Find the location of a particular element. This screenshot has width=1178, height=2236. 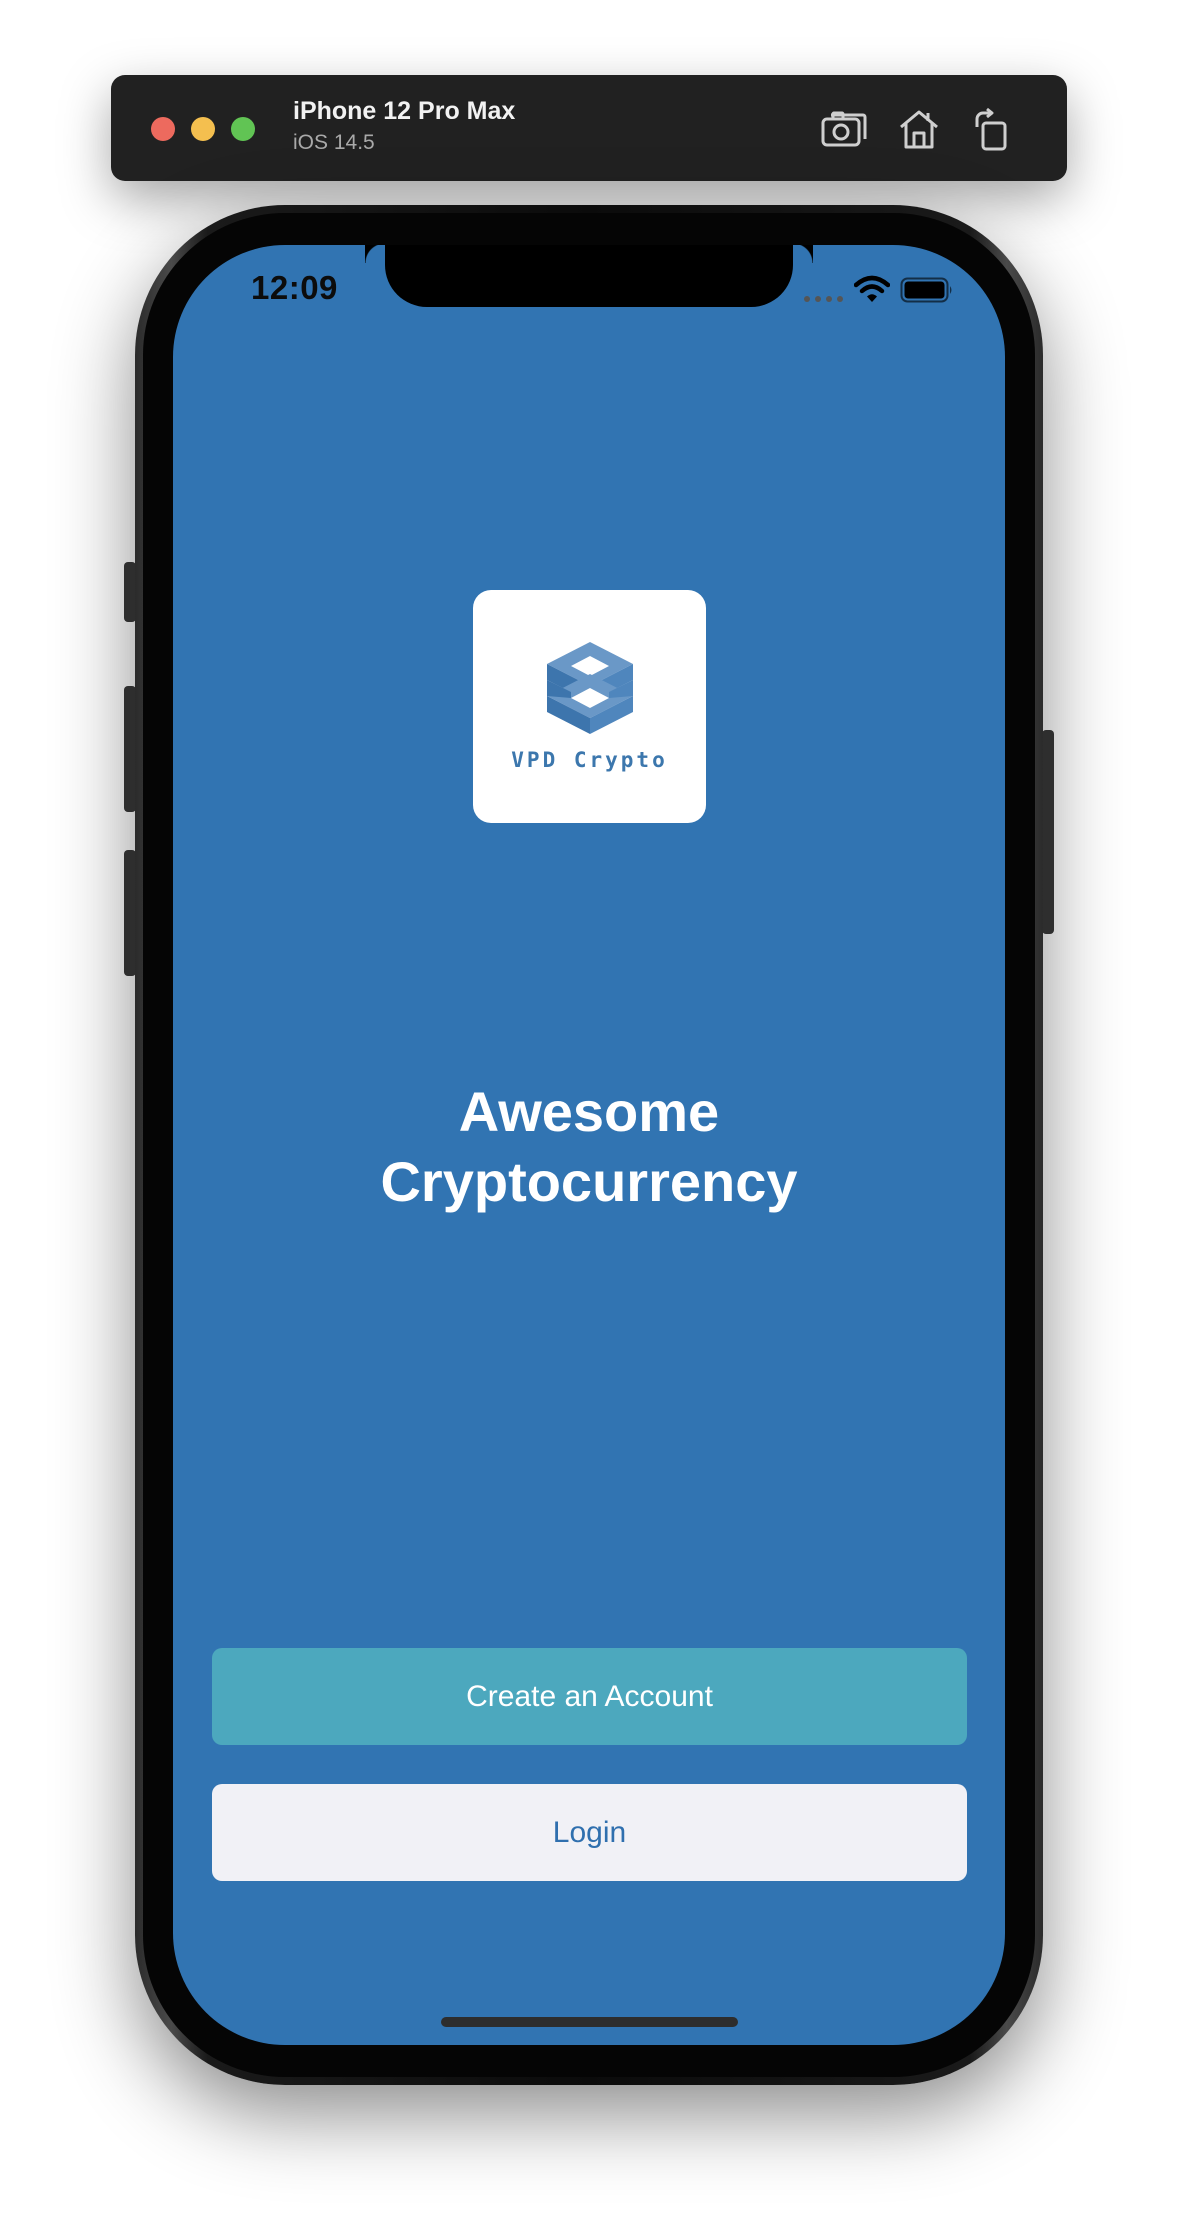

app-logo: VPD Crypto is located at coordinates (589, 706).